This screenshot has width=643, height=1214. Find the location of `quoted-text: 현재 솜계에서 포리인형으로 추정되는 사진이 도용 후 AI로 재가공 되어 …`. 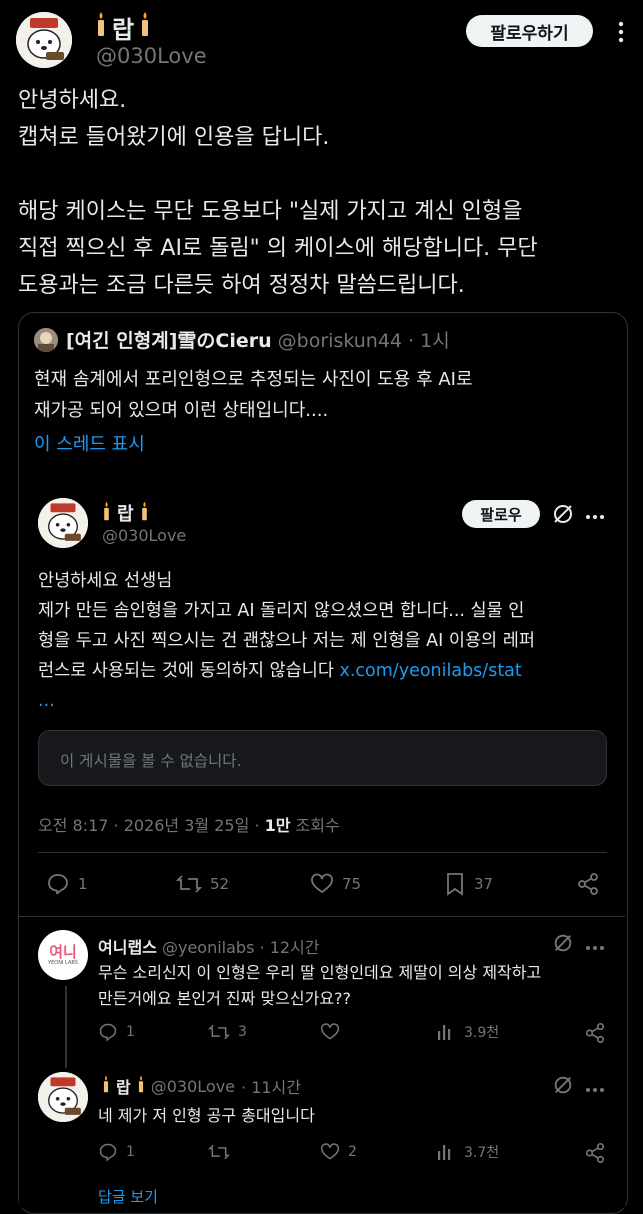

quoted-text: 현재 솜계에서 포리인형으로 추정되는 사진이 도용 후 AI로 재가공 되어 … is located at coordinates (253, 395).